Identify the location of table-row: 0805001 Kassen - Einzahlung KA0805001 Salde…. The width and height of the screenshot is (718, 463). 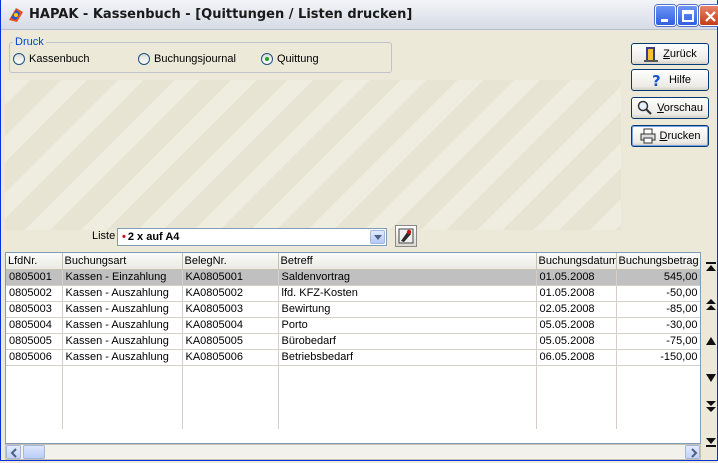
(353, 277).